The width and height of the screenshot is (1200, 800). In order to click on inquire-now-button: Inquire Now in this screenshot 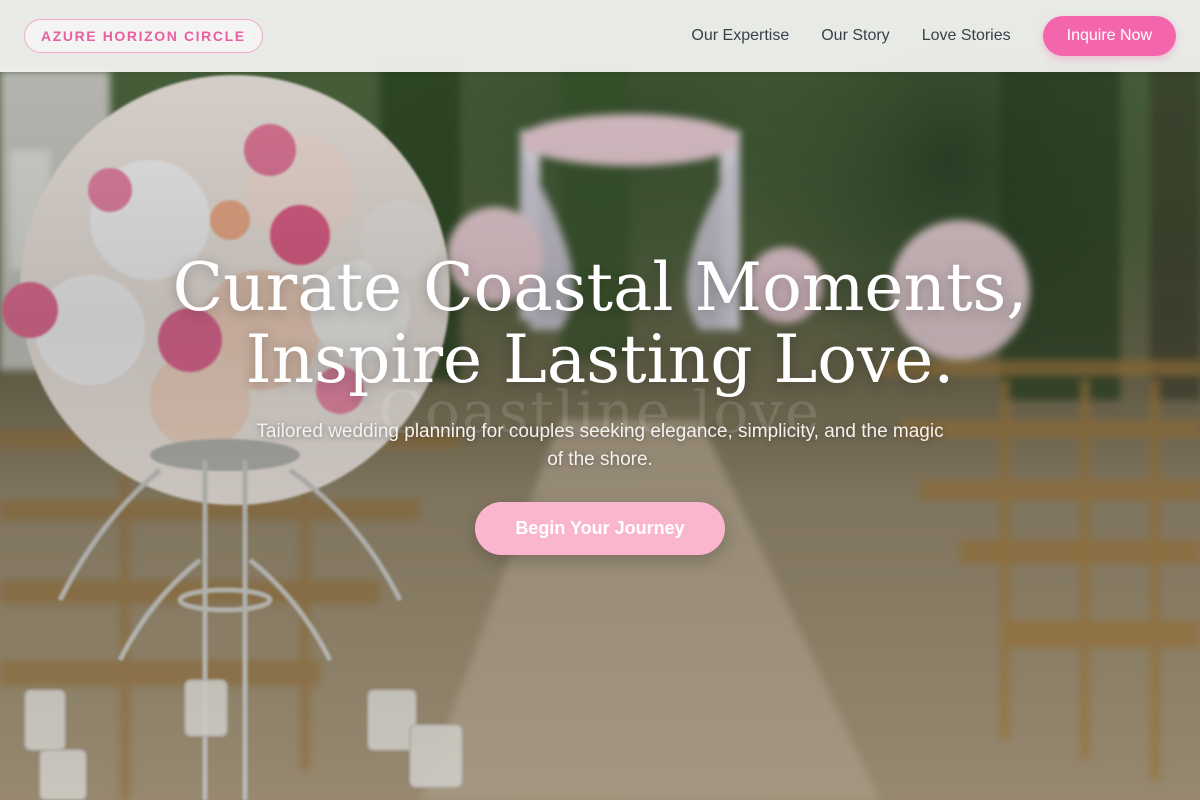, I will do `click(1109, 36)`.